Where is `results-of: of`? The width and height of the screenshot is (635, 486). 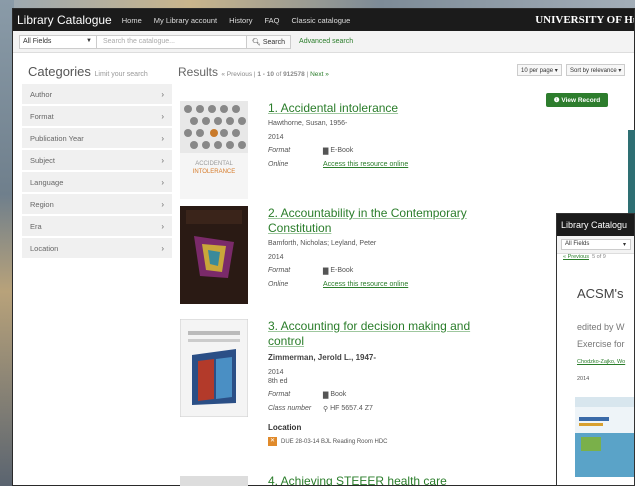
results-of: of is located at coordinates (278, 74).